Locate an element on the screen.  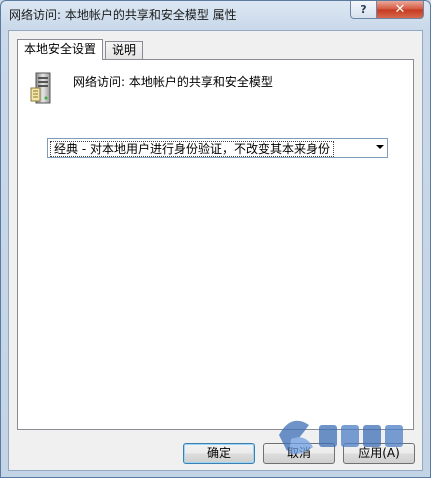
close-button: ✕ is located at coordinates (400, 10).